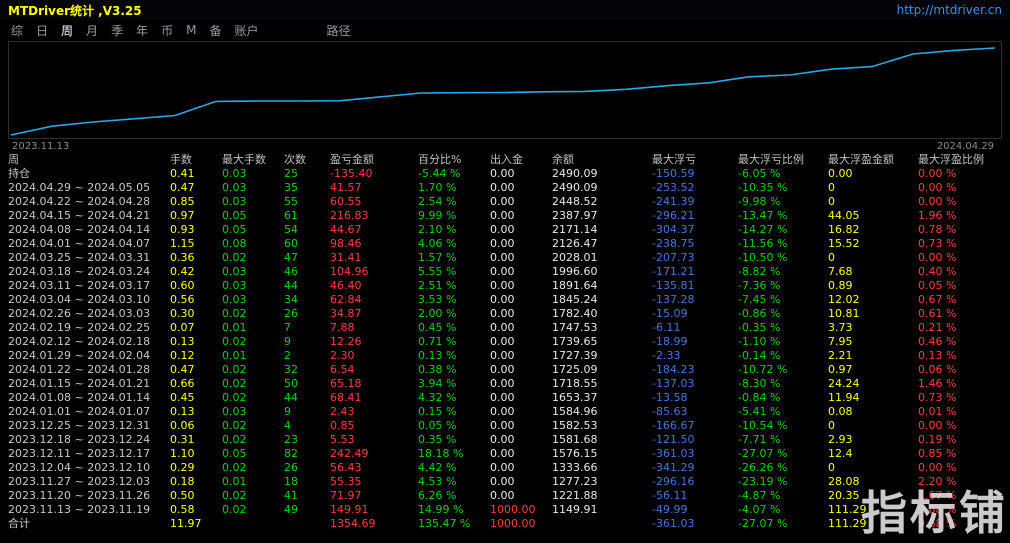  What do you see at coordinates (759, 299) in the screenshot?
I see `table-cell: -7.45 %` at bounding box center [759, 299].